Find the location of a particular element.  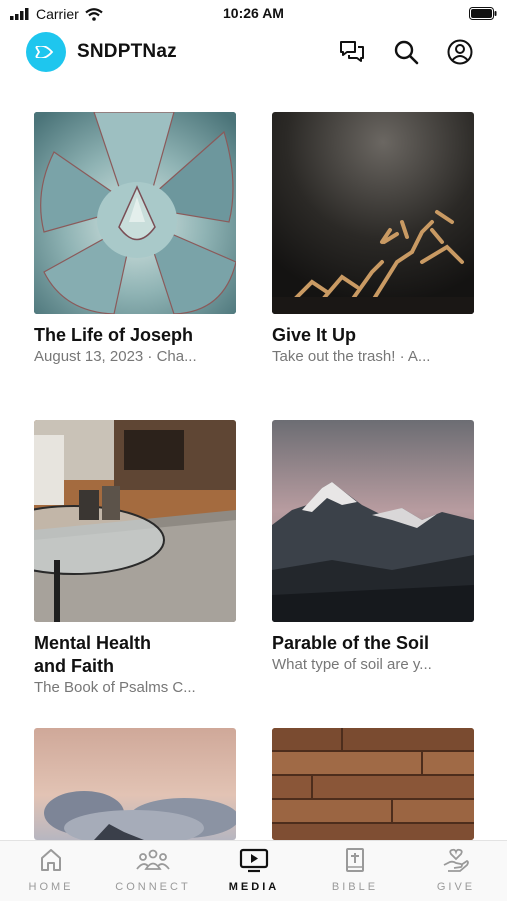

search-icon is located at coordinates (406, 52).